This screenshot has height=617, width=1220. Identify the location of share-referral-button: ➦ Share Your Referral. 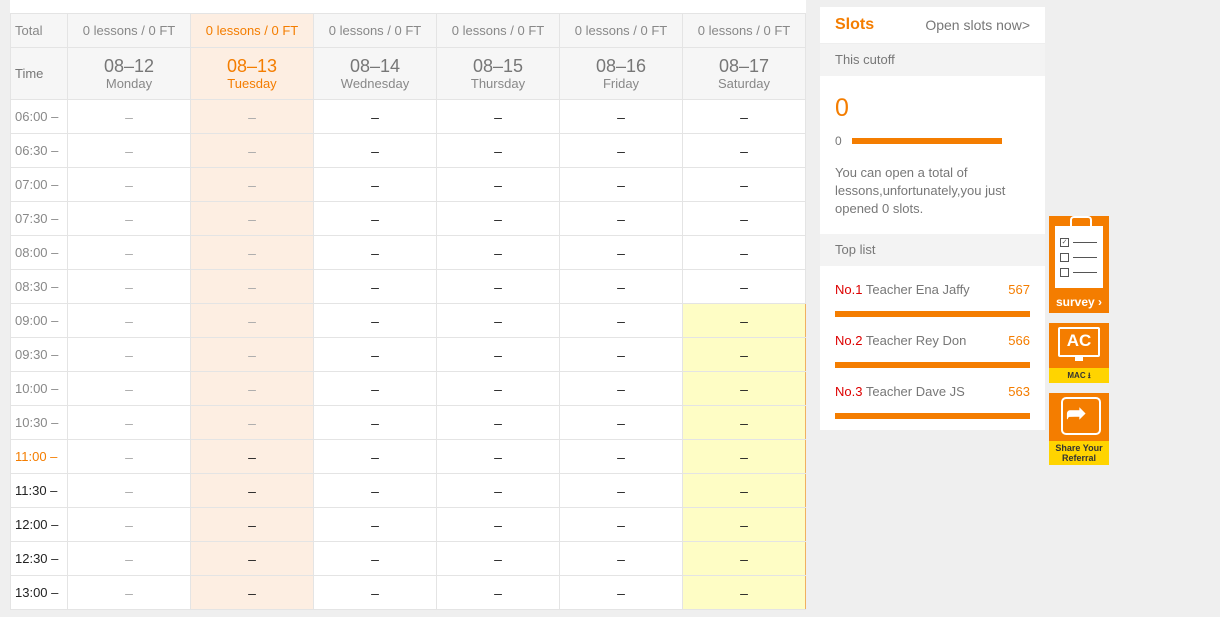
(1079, 429).